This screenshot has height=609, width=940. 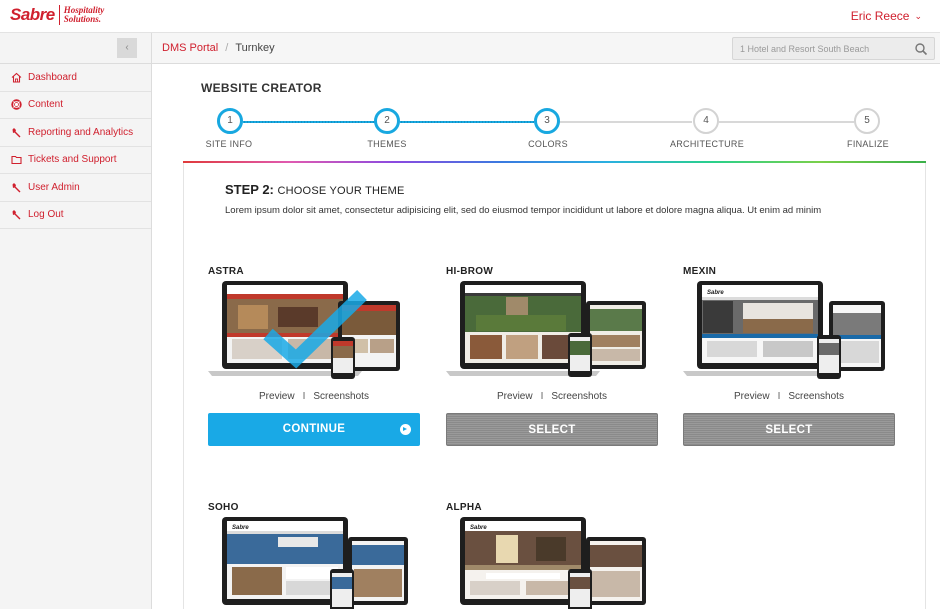 What do you see at coordinates (700, 271) in the screenshot?
I see `theme-name: MEXIN` at bounding box center [700, 271].